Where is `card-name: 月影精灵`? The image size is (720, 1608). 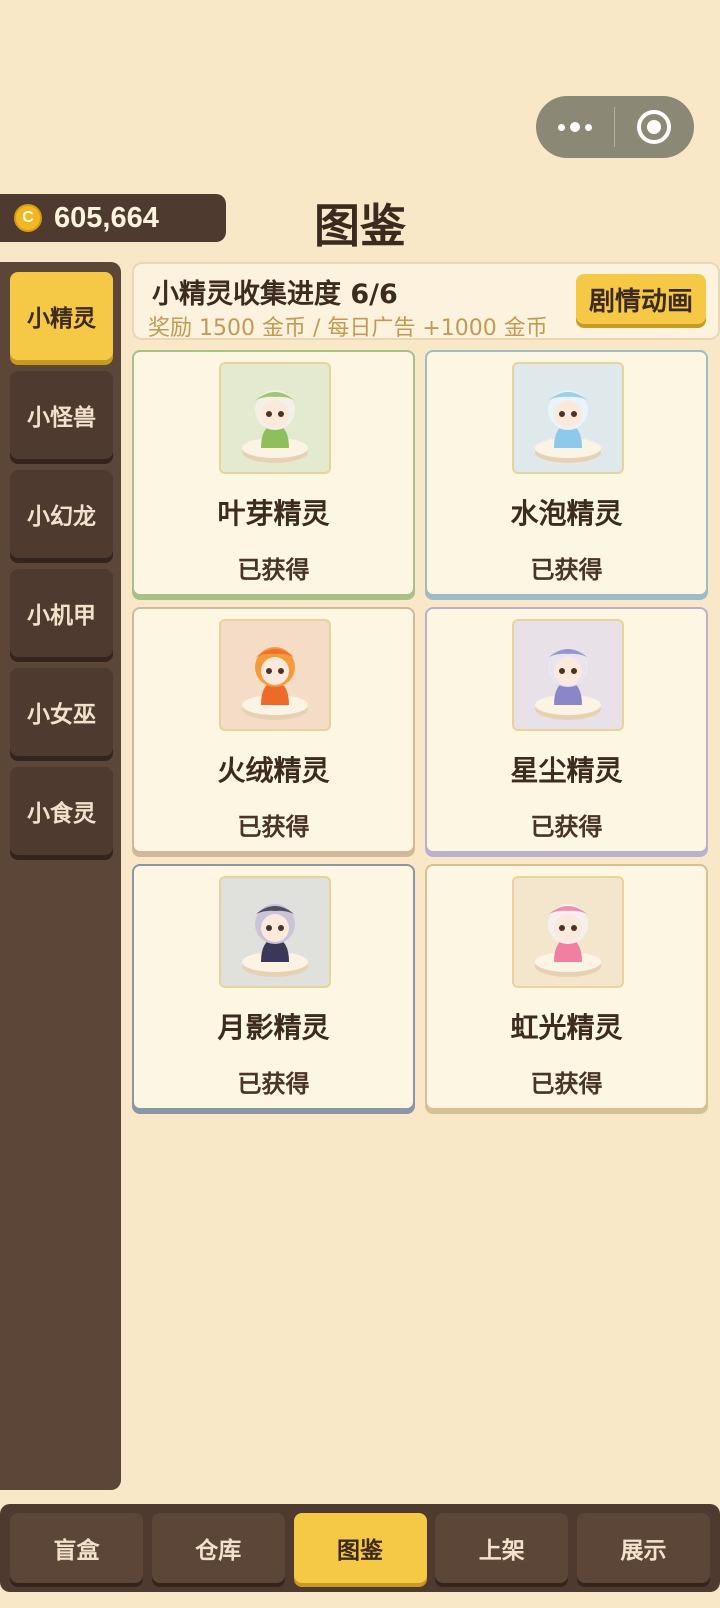
card-name: 月影精灵 is located at coordinates (273, 1027).